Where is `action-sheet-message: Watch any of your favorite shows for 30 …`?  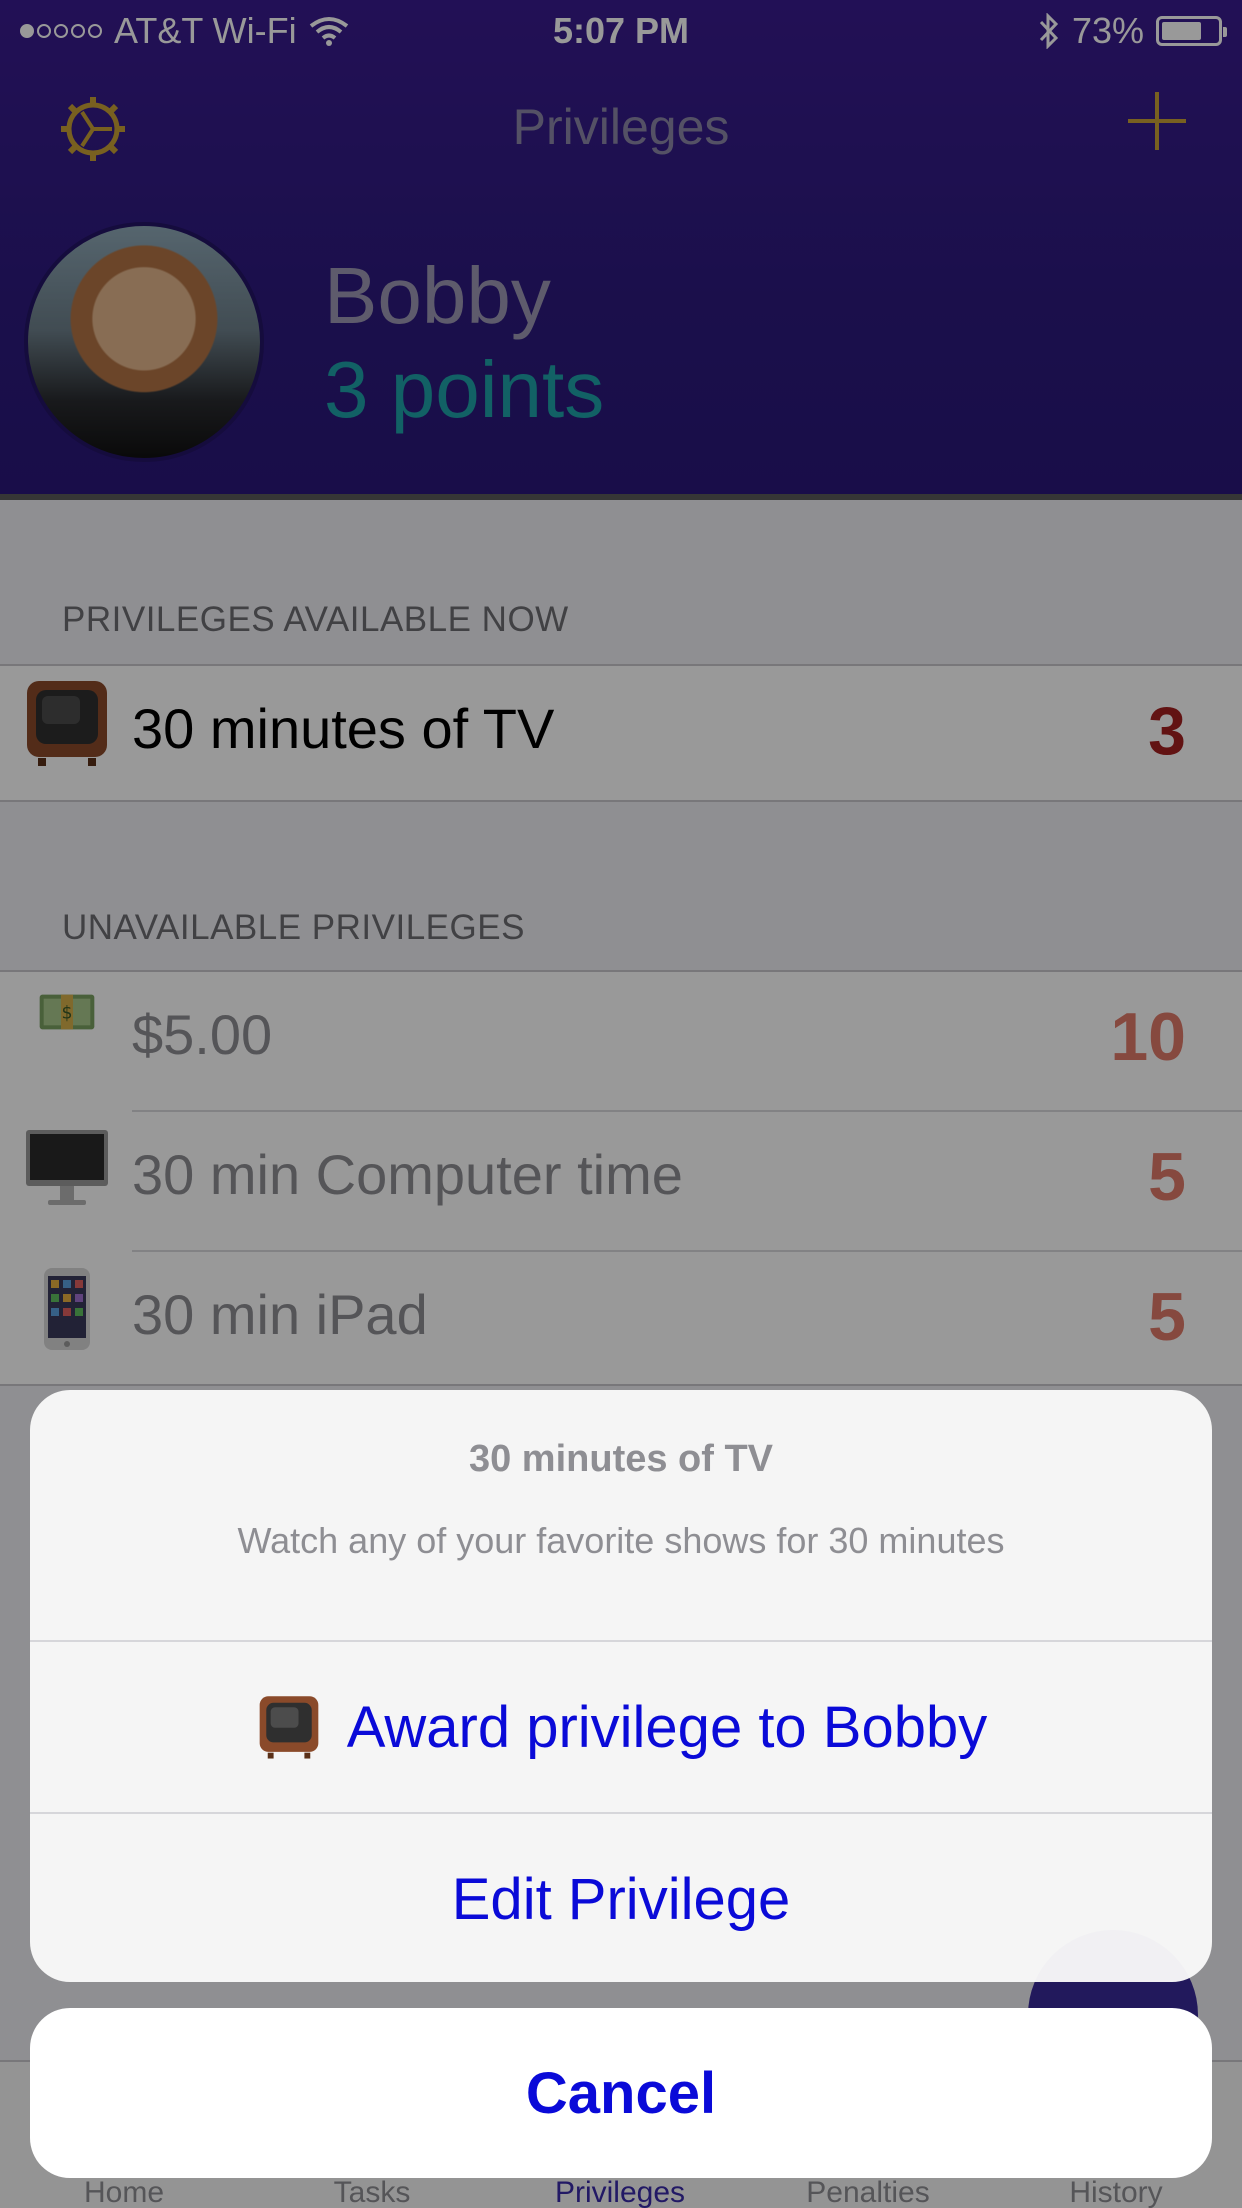
action-sheet-message: Watch any of your favorite shows for 30 … is located at coordinates (621, 1540).